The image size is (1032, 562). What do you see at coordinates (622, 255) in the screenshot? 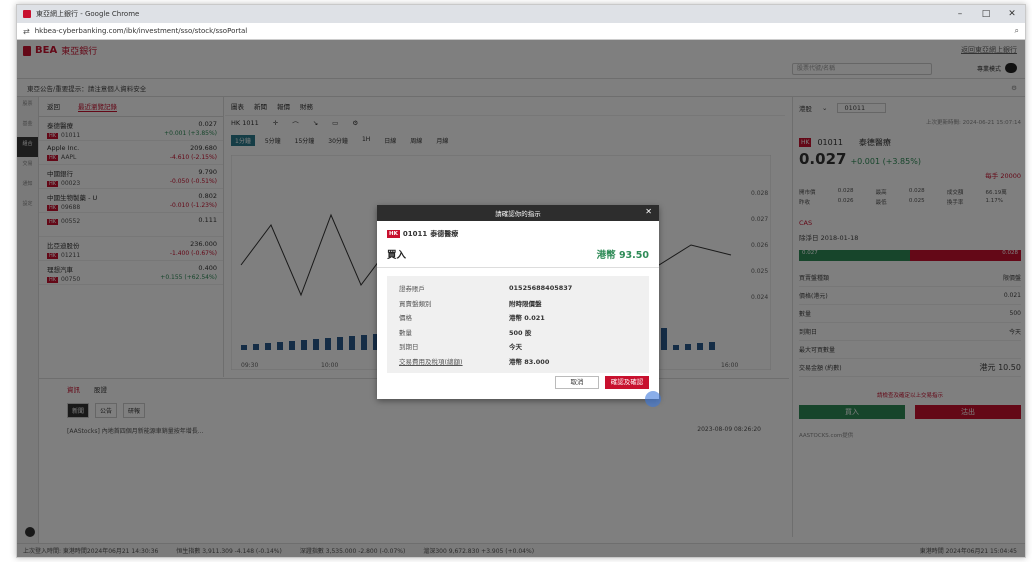
I see `dialog-amount: 港幣 93.50` at bounding box center [622, 255].